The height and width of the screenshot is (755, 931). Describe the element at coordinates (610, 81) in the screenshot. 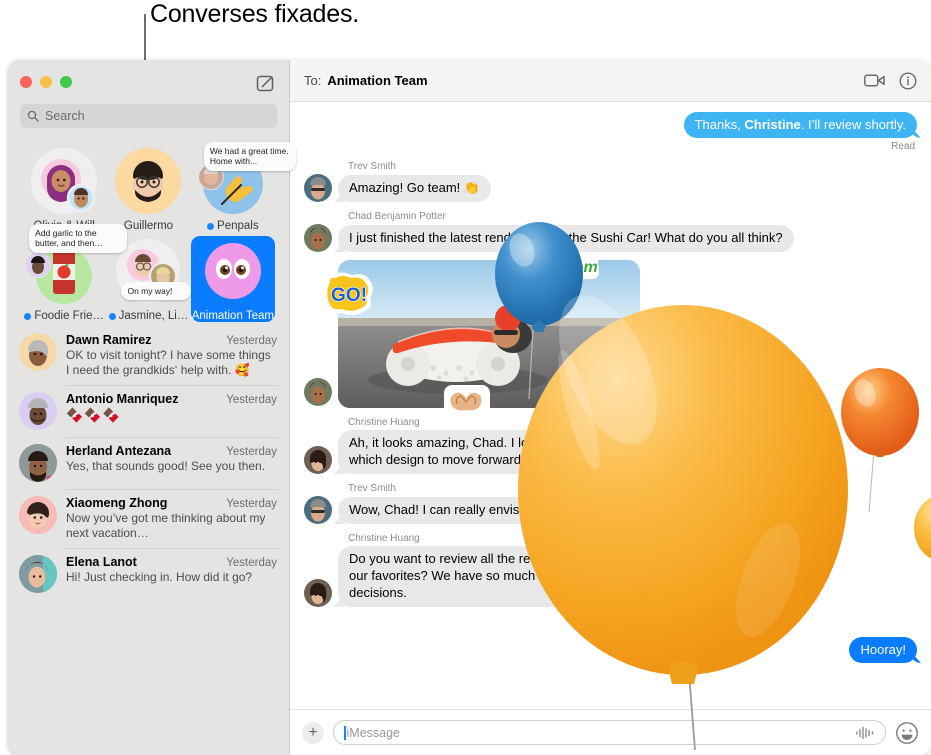

I see `chat-header: To: Animation Team` at that location.